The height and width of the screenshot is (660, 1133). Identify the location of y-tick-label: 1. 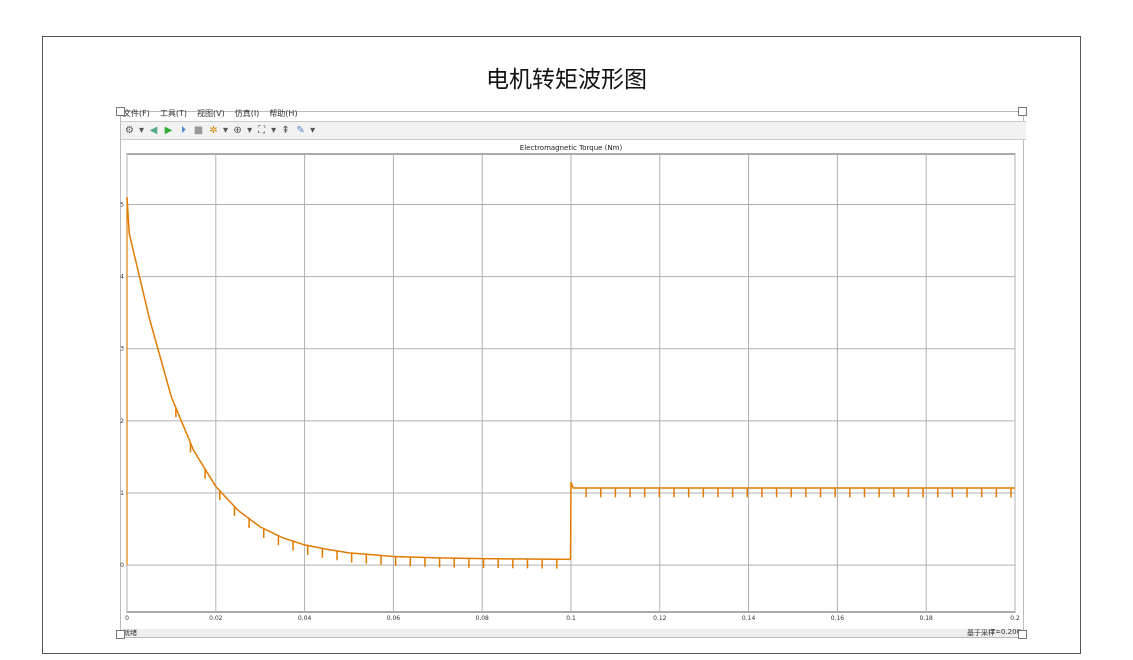
(122, 493).